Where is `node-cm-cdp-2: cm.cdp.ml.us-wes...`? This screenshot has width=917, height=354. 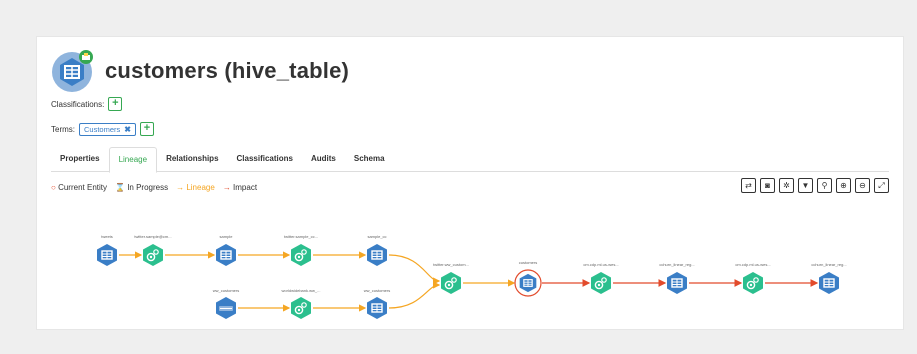
node-cm-cdp-2: cm.cdp.ml.us-wes... is located at coordinates (753, 278).